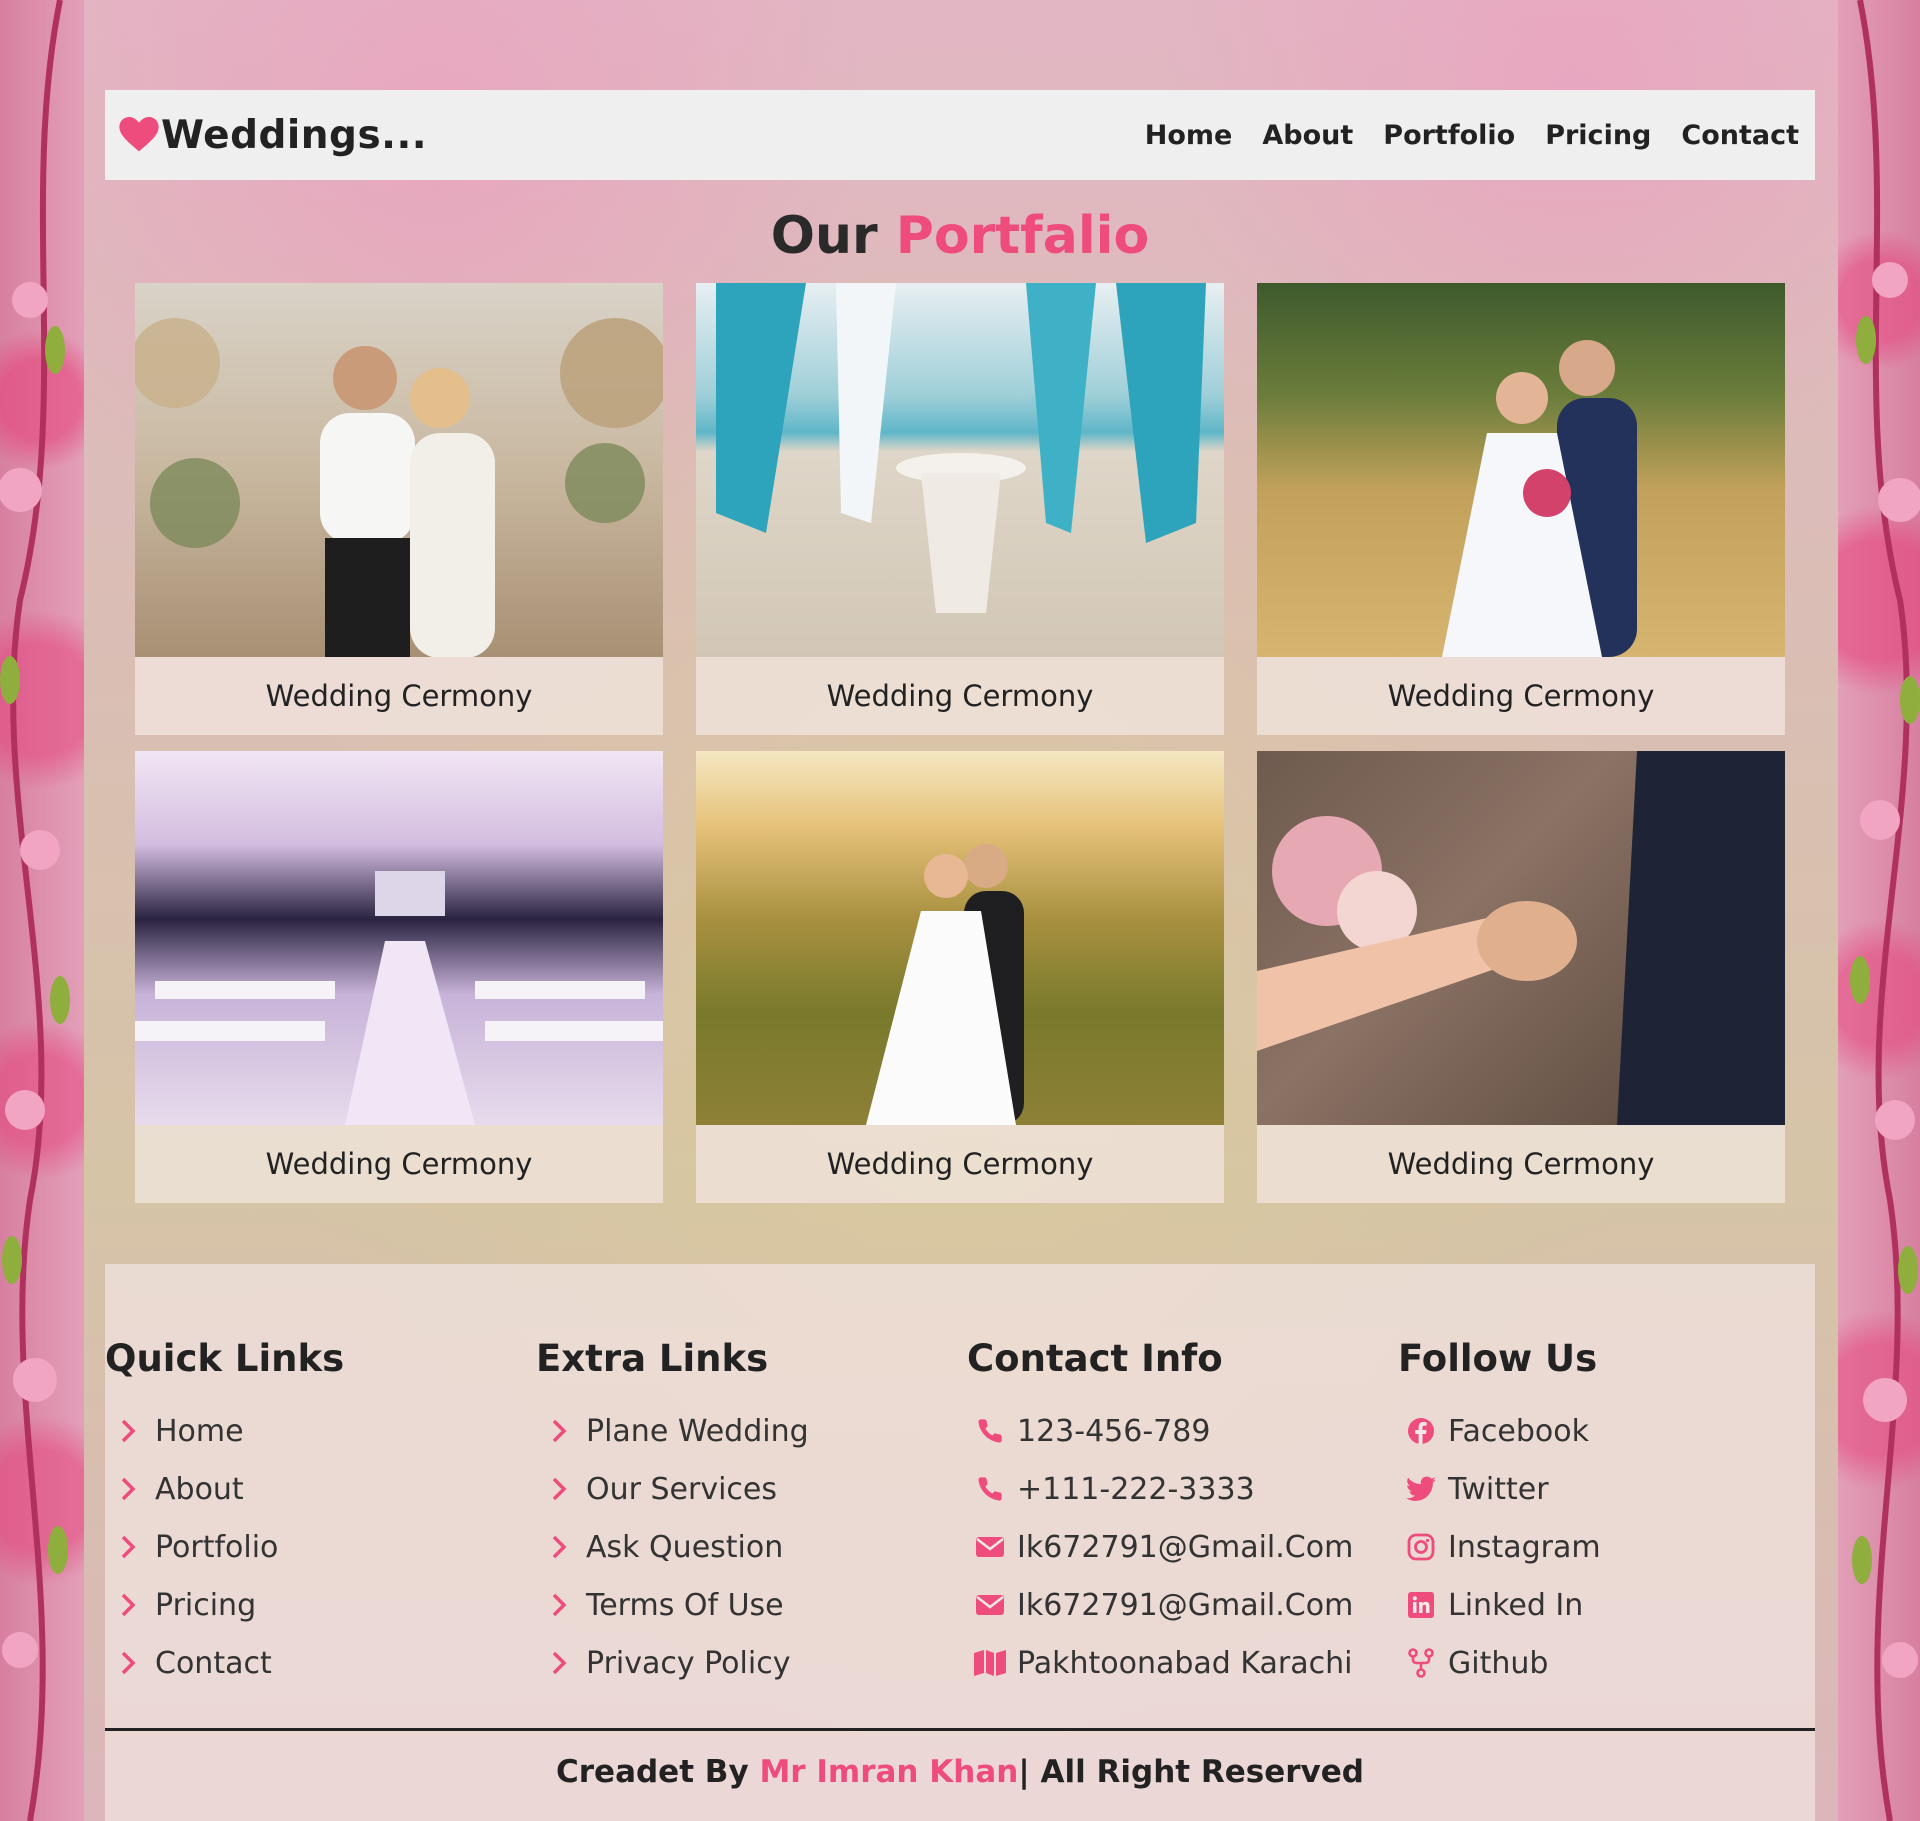  I want to click on contact-phone-1: 123-456-789, so click(1182, 1431).